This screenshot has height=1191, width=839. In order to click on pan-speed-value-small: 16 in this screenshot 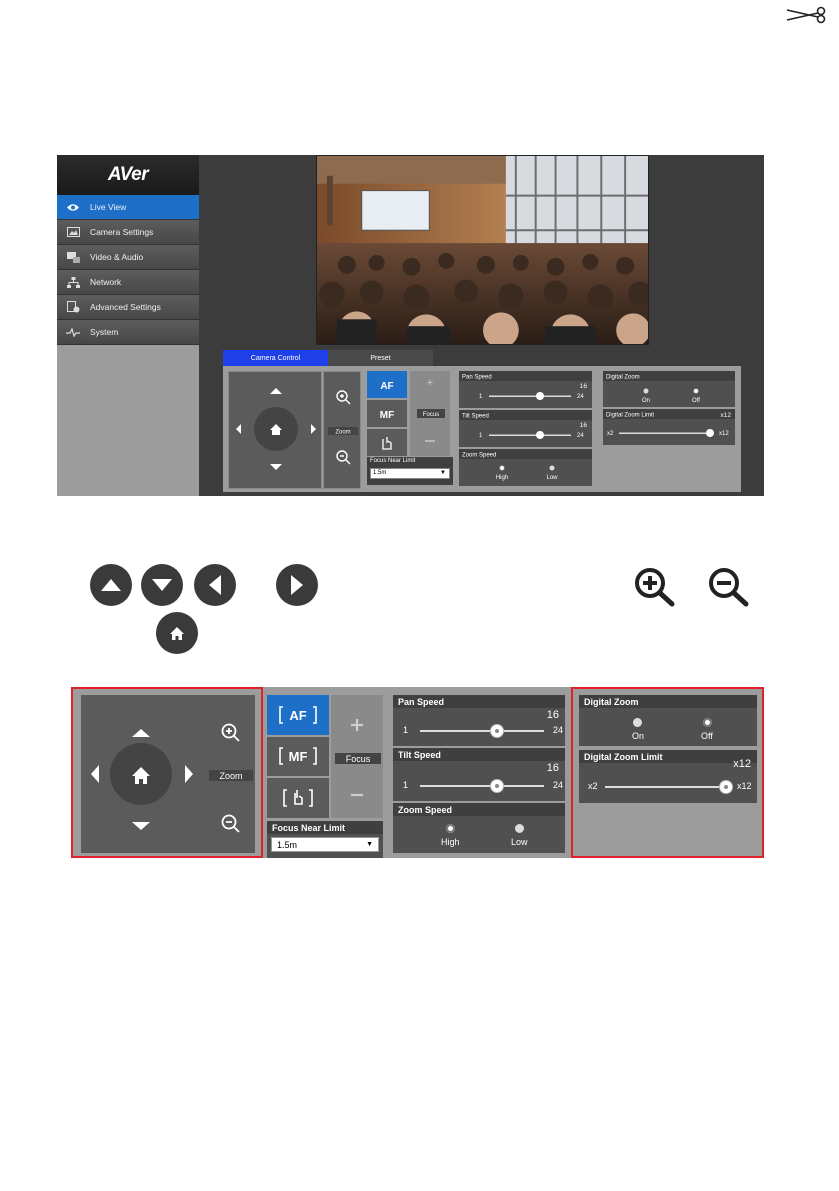, I will do `click(584, 386)`.